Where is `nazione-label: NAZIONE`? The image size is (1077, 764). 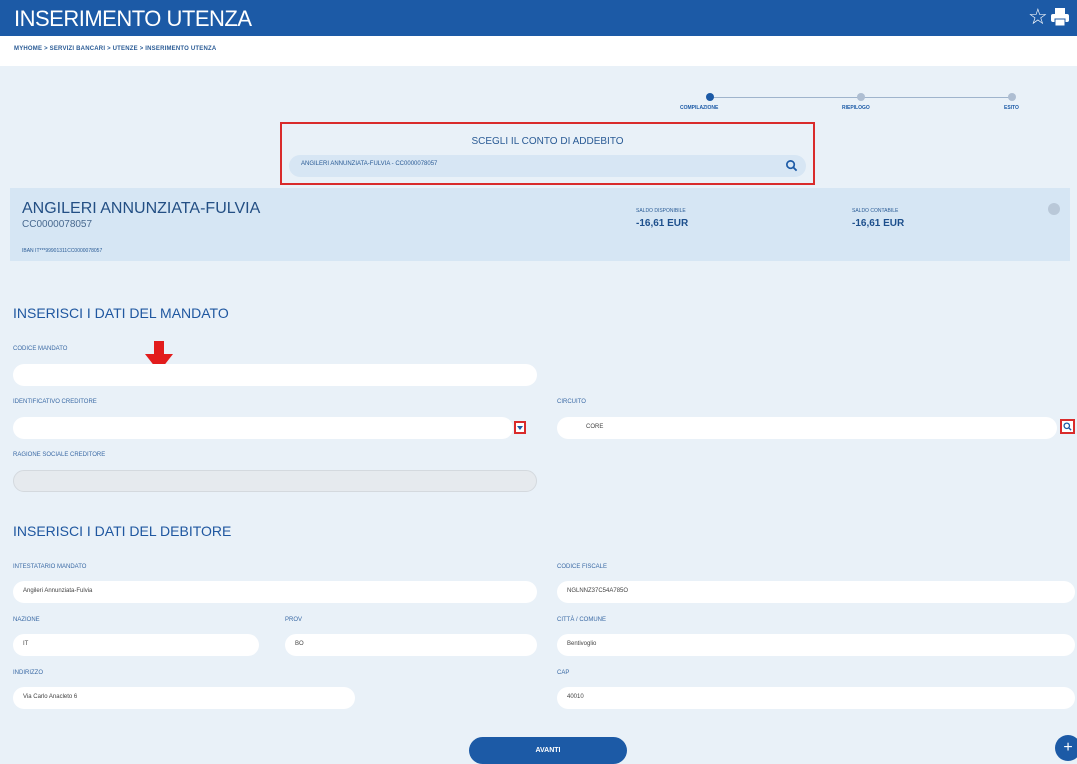 nazione-label: NAZIONE is located at coordinates (26, 620).